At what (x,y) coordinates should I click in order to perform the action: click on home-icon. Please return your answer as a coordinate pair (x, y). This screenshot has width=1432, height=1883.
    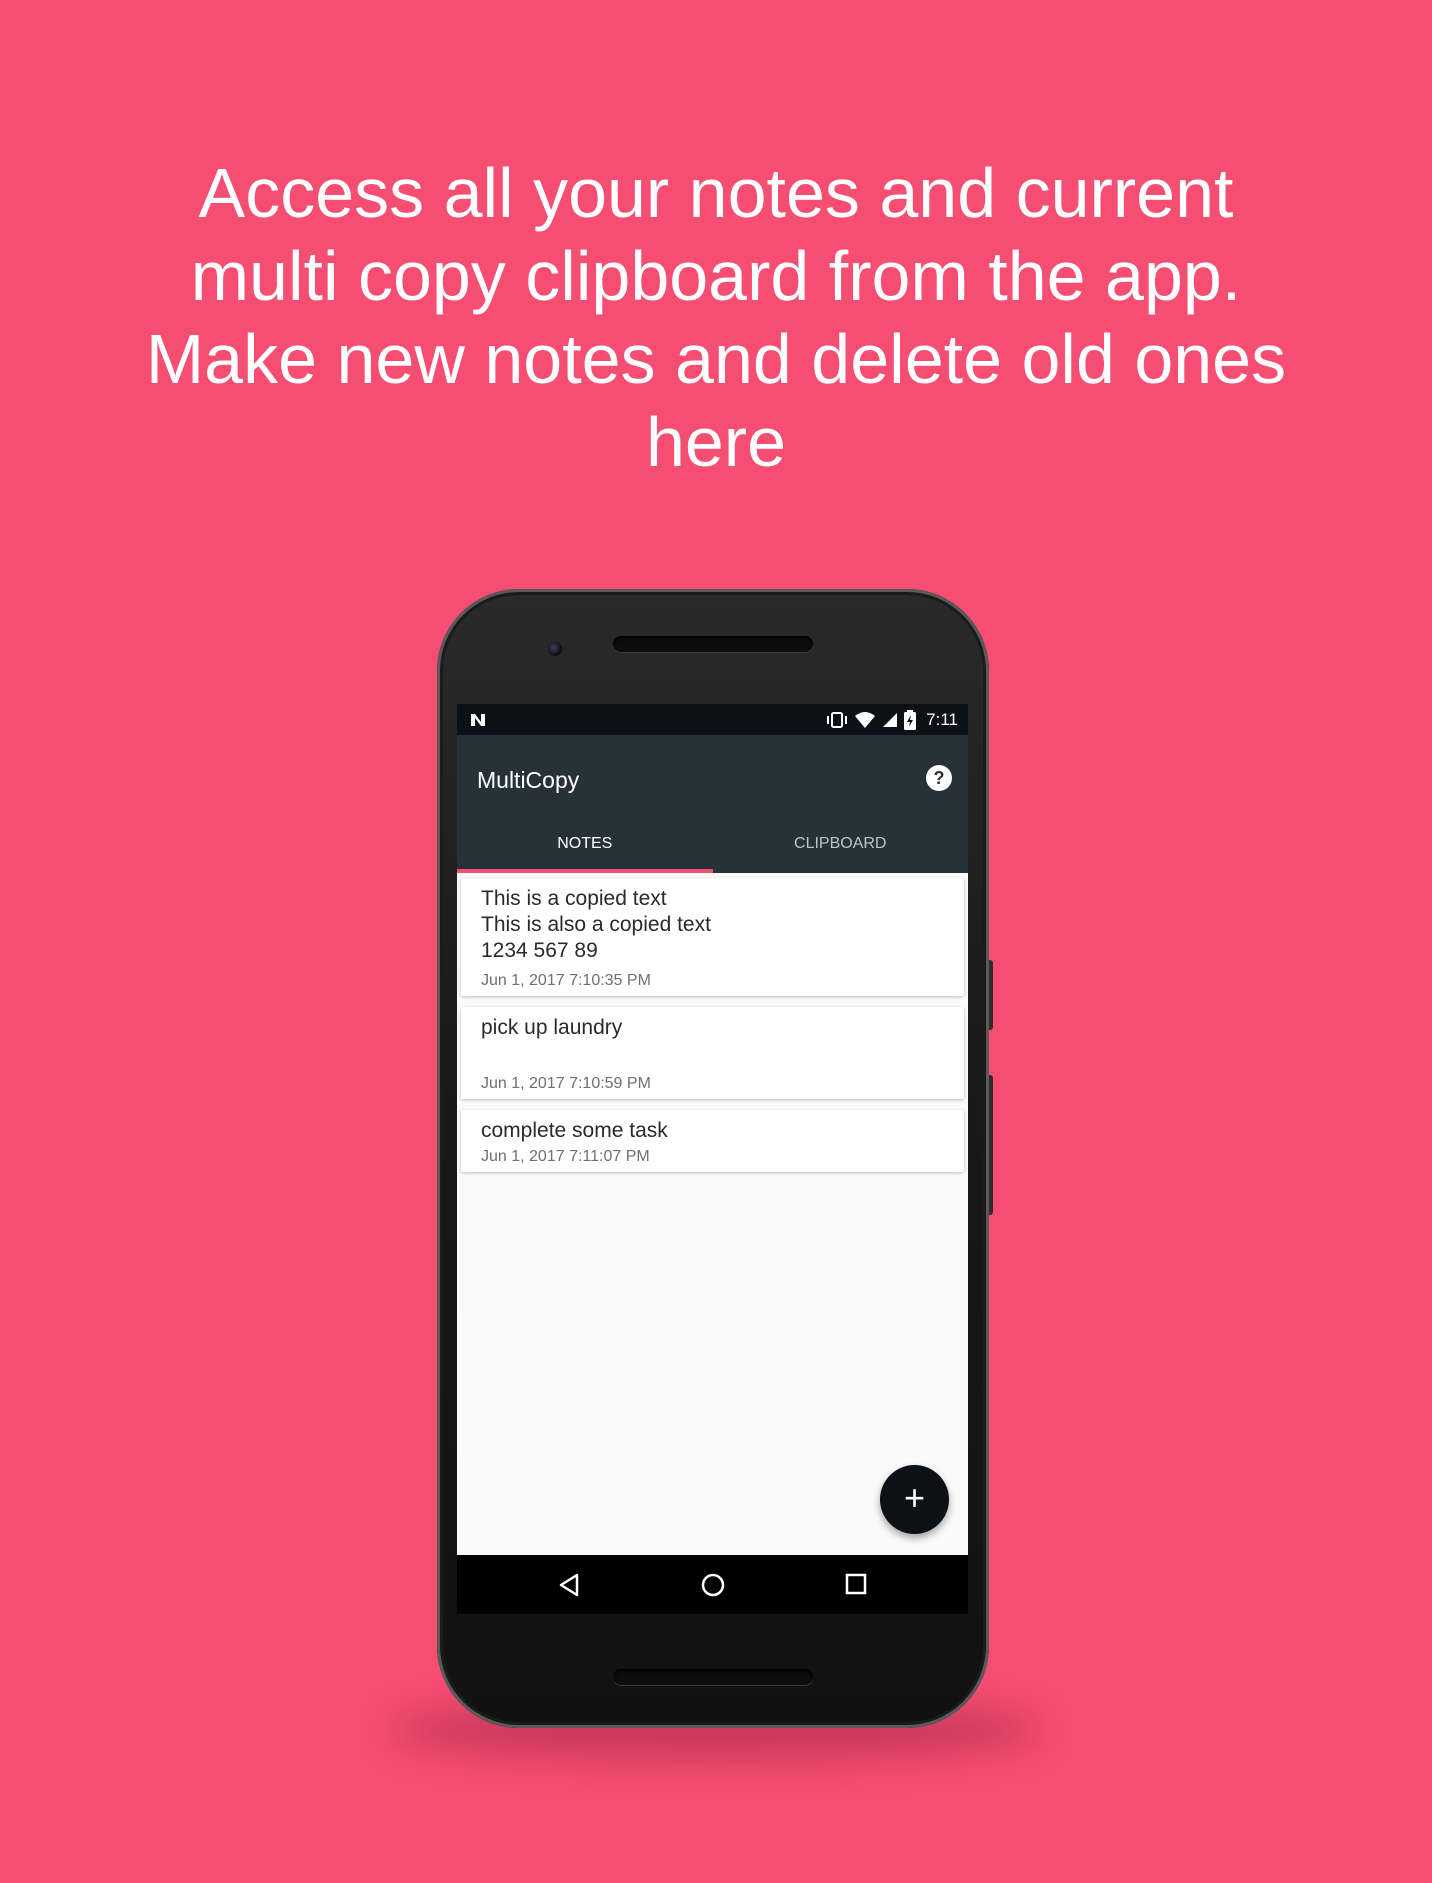
    Looking at the image, I should click on (713, 1585).